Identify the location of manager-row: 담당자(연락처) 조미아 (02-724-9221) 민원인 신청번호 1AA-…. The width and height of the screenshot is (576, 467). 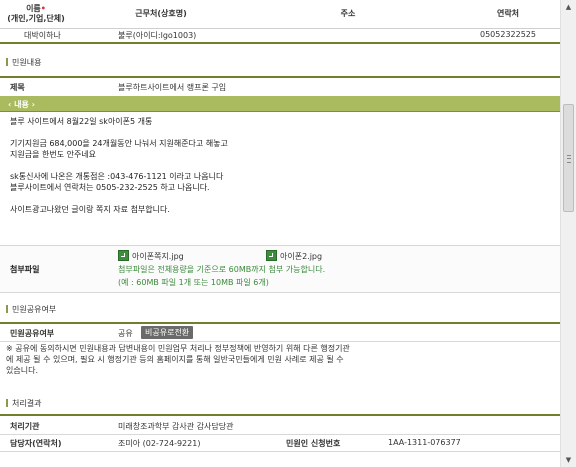
(280, 442).